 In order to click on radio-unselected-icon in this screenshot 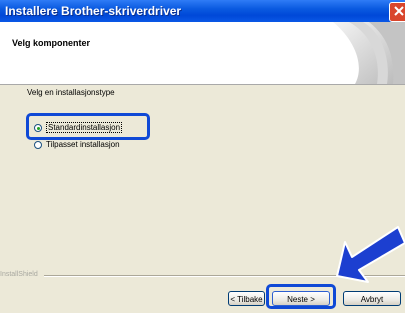, I will do `click(38, 144)`.